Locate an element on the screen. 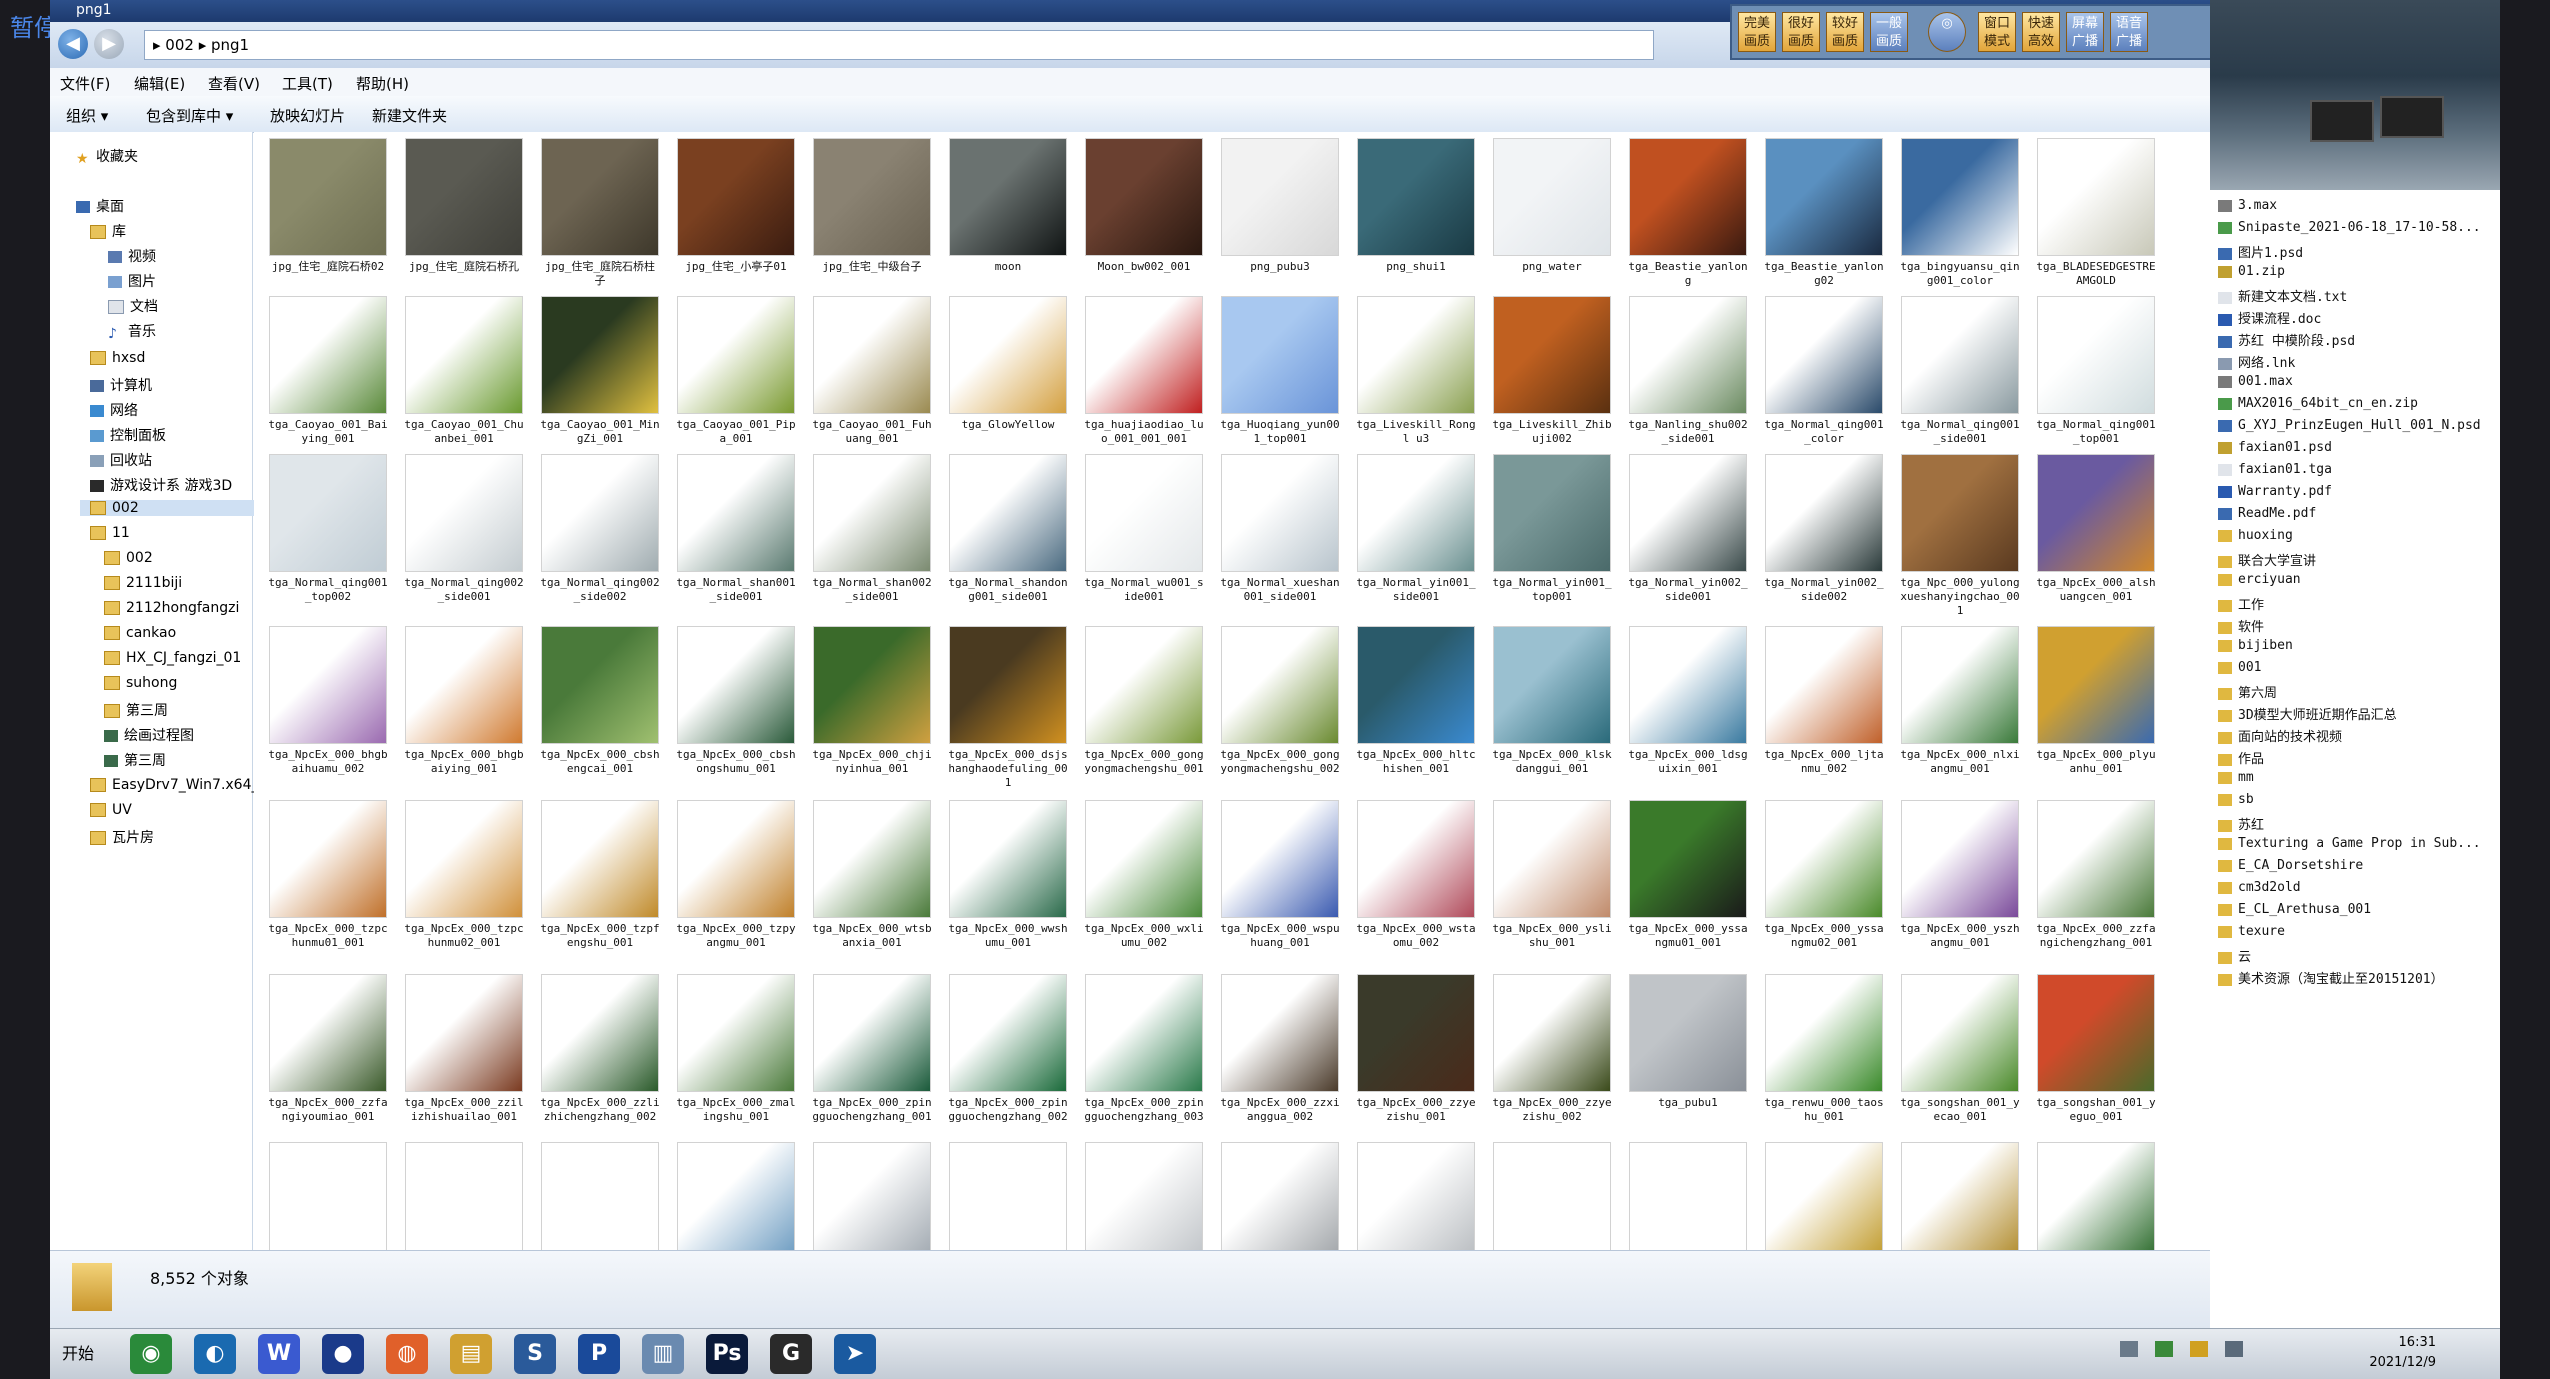  file-tile: tga_Caoyao_001_Pipa_001 is located at coordinates (736, 371).